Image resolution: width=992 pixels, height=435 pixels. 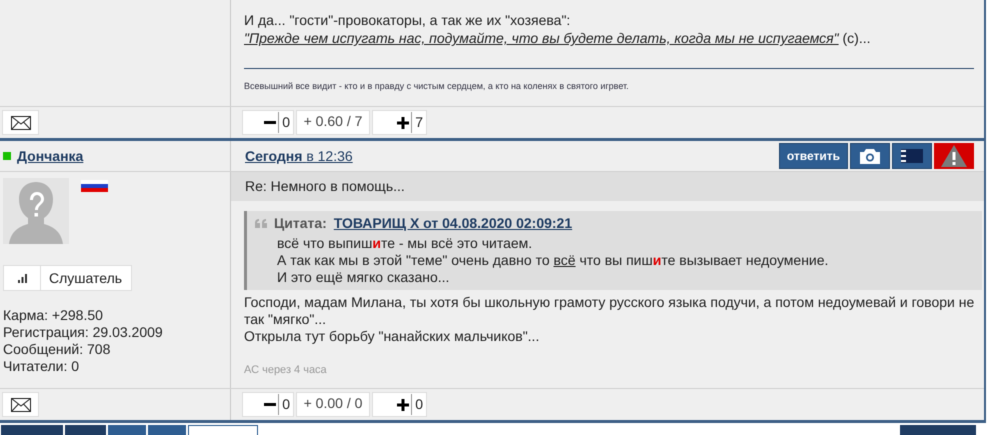 What do you see at coordinates (83, 332) in the screenshot?
I see `user-stat: Регистрация: 29.03.2009` at bounding box center [83, 332].